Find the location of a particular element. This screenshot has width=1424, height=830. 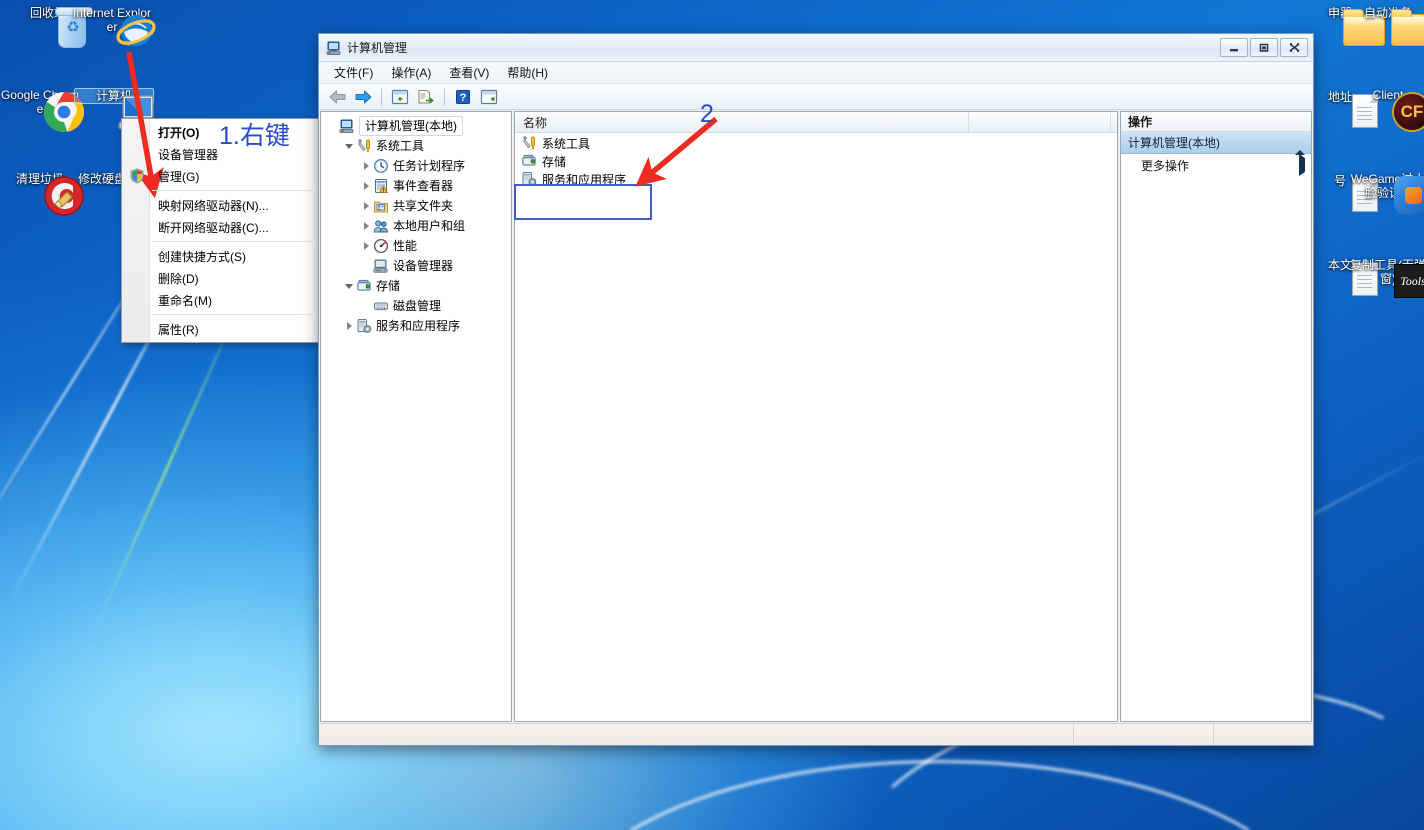

tree-node-label: 性能 is located at coordinates (405, 246).